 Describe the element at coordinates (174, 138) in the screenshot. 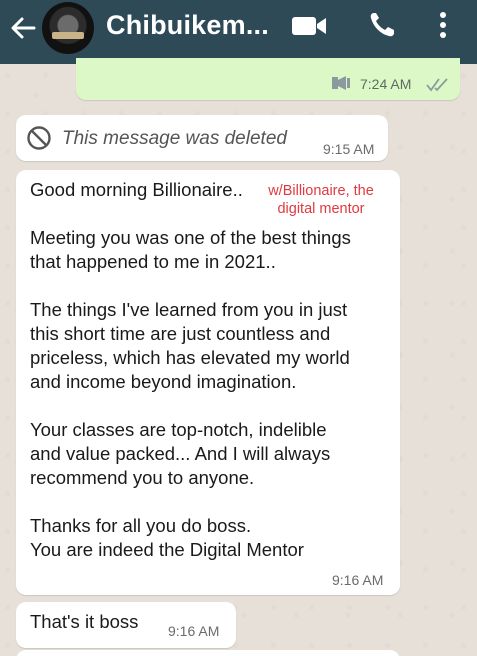

I see `deleted-message-text: This message was deleted` at that location.